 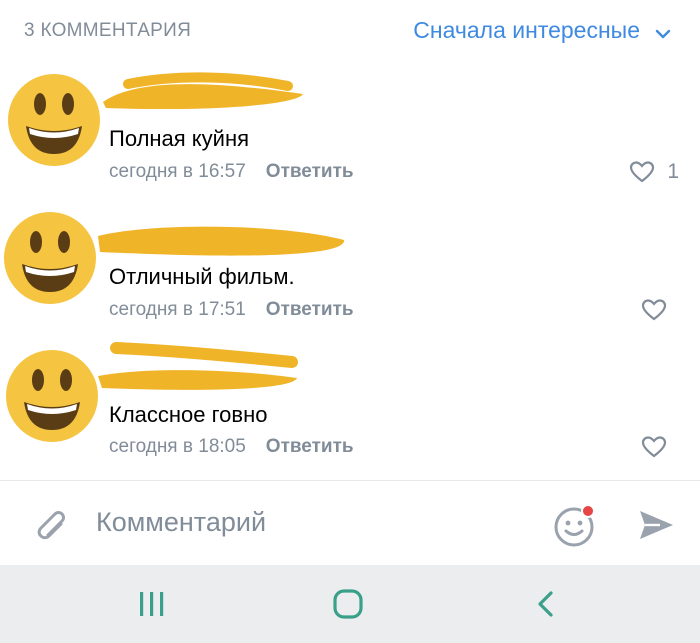 I want to click on paperclip-icon, so click(x=48, y=525).